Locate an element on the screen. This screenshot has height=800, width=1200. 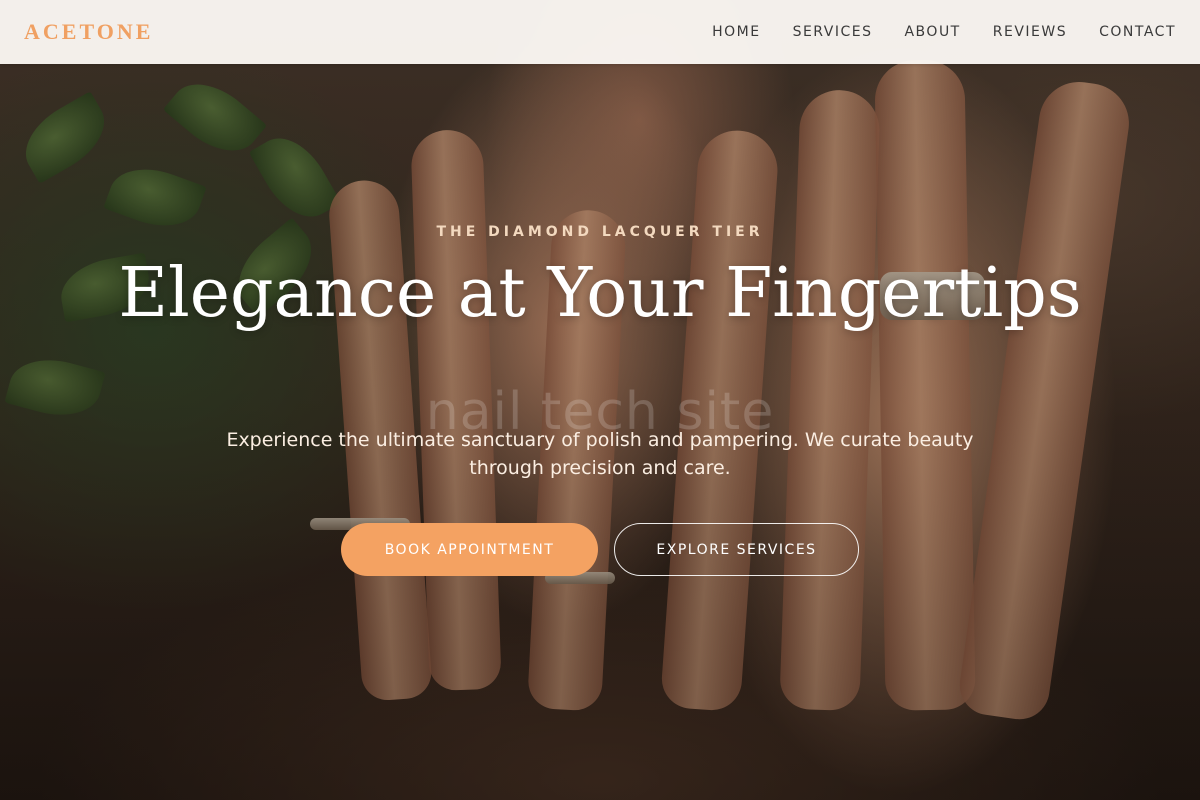
nav-link-services: SERVICES is located at coordinates (833, 32).